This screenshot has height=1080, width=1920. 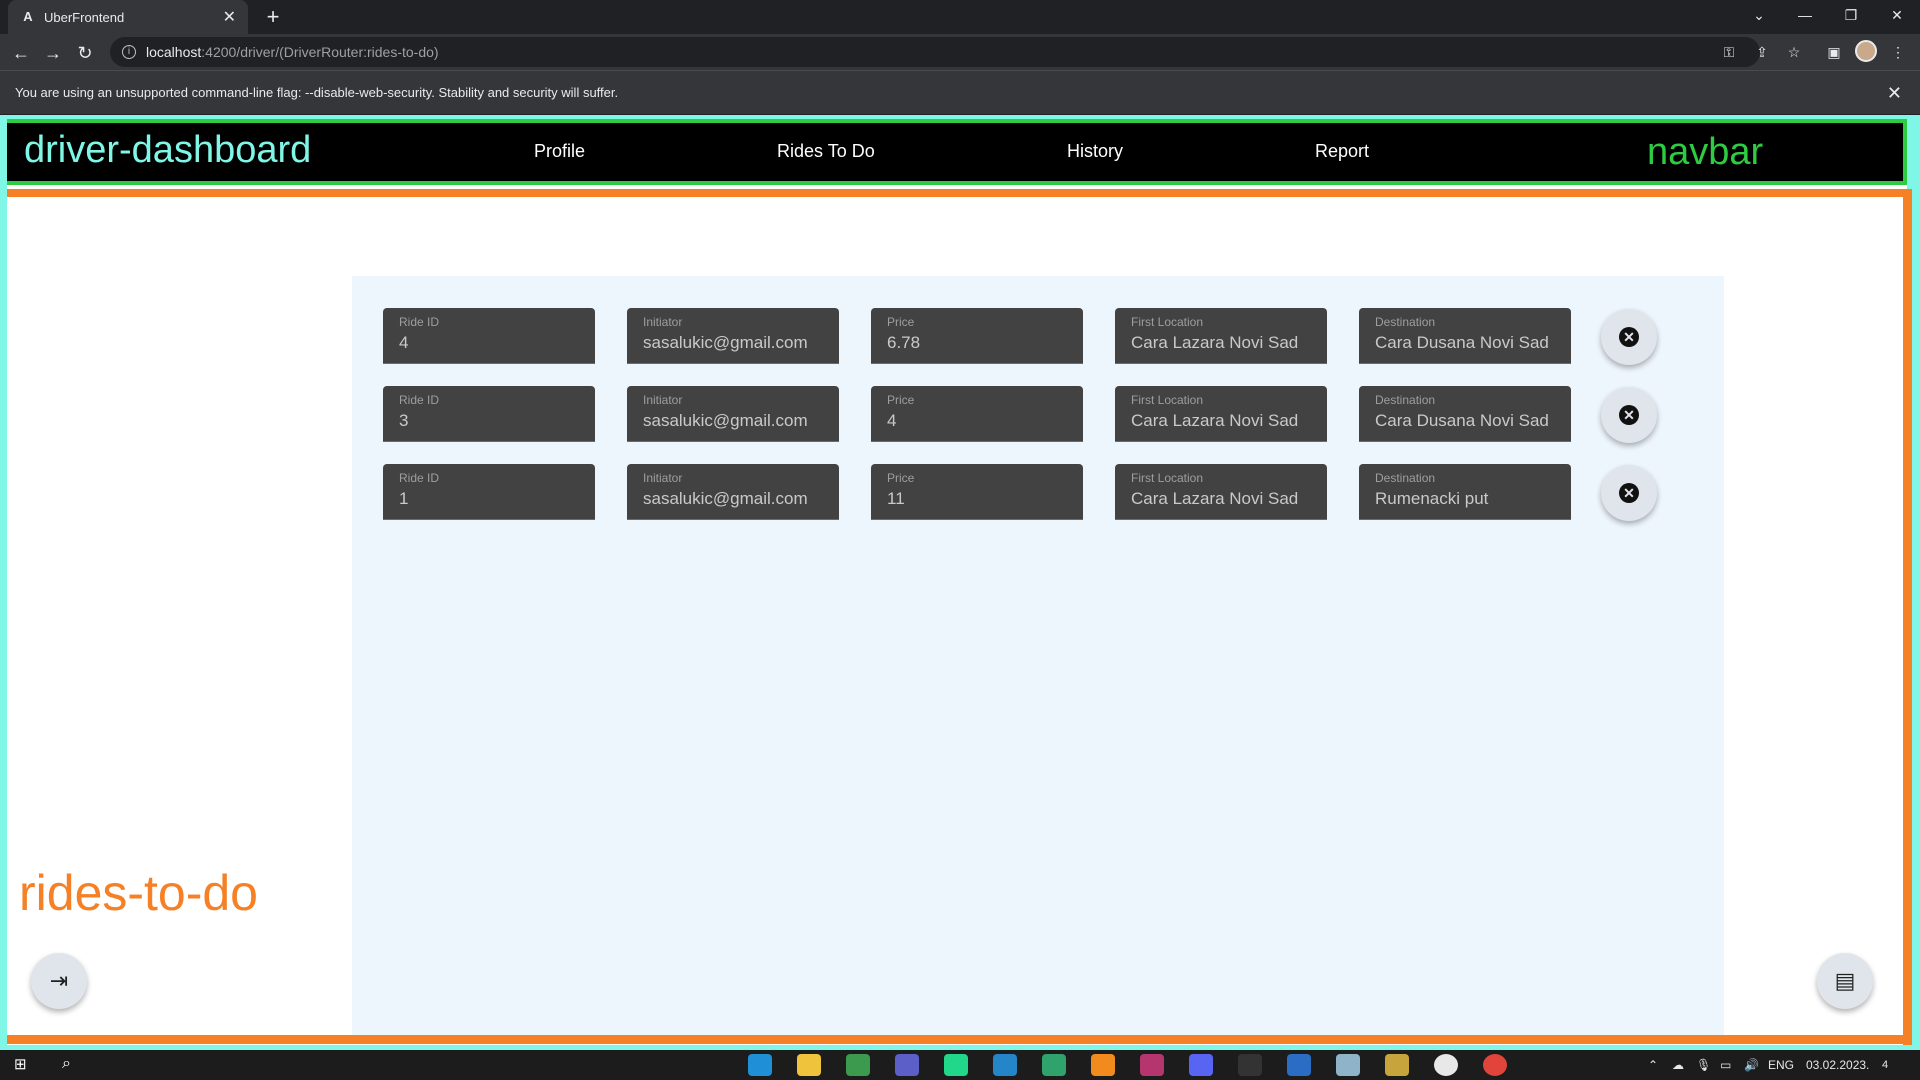 What do you see at coordinates (1705, 152) in the screenshot?
I see `navbar-component-tag: navbar` at bounding box center [1705, 152].